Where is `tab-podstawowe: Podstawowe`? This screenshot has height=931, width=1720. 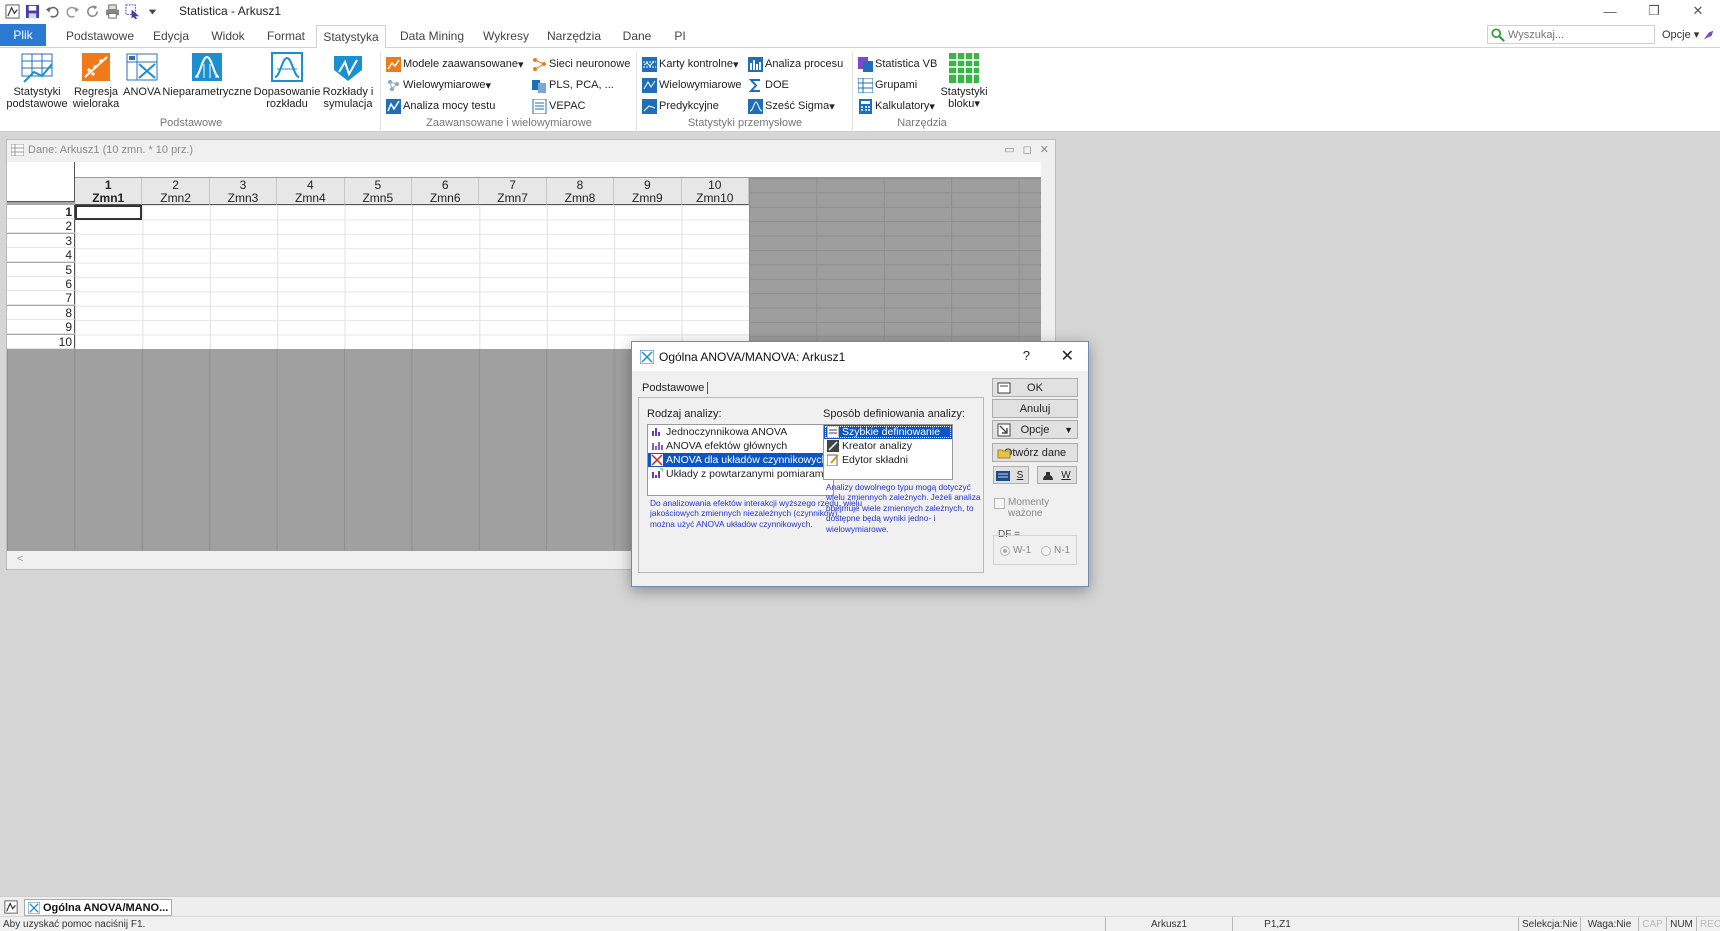
tab-podstawowe: Podstawowe is located at coordinates (100, 36).